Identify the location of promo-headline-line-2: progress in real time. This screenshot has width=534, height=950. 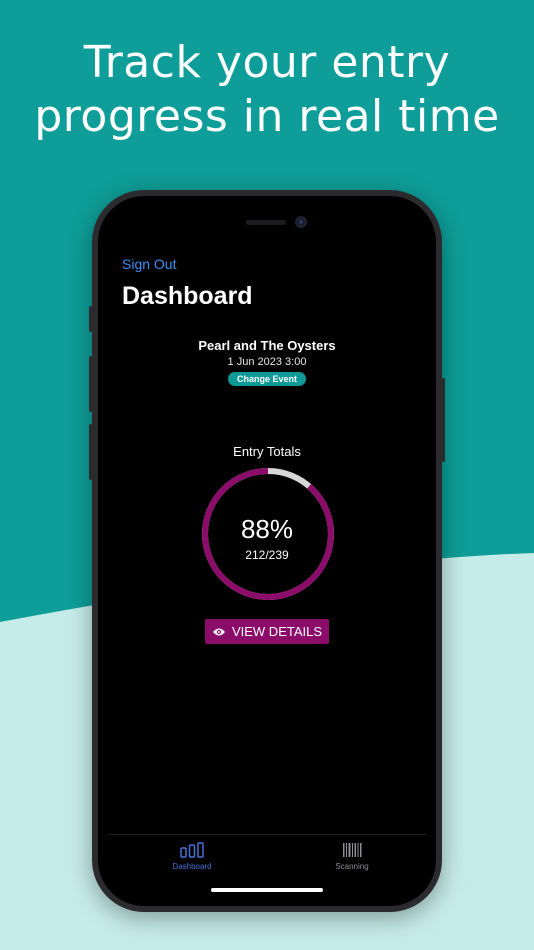
(267, 116).